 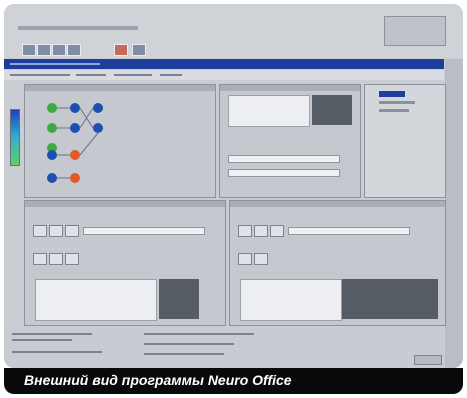 What do you see at coordinates (224, 64) in the screenshot?
I see `window-title-bar` at bounding box center [224, 64].